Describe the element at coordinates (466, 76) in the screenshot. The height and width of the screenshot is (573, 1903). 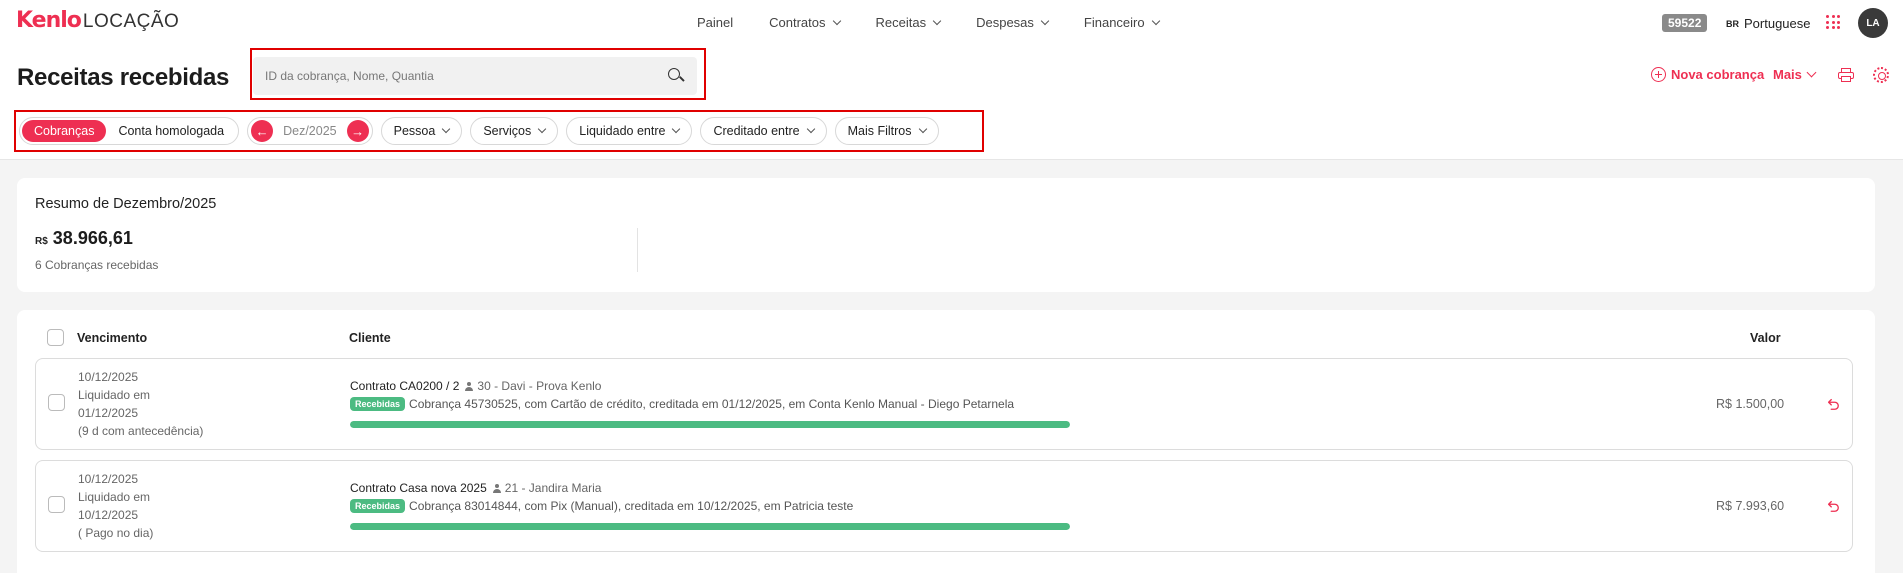
I see `search-input` at that location.